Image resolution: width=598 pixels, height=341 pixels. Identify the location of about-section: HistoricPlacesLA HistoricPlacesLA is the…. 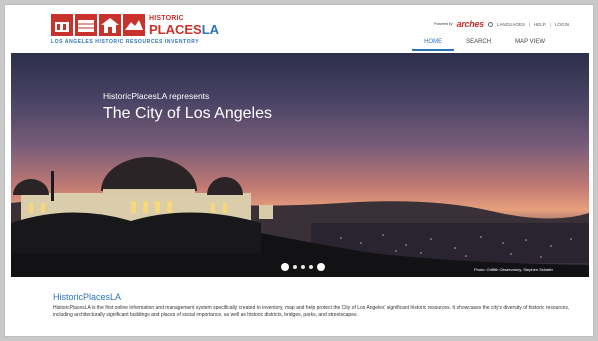
(313, 305).